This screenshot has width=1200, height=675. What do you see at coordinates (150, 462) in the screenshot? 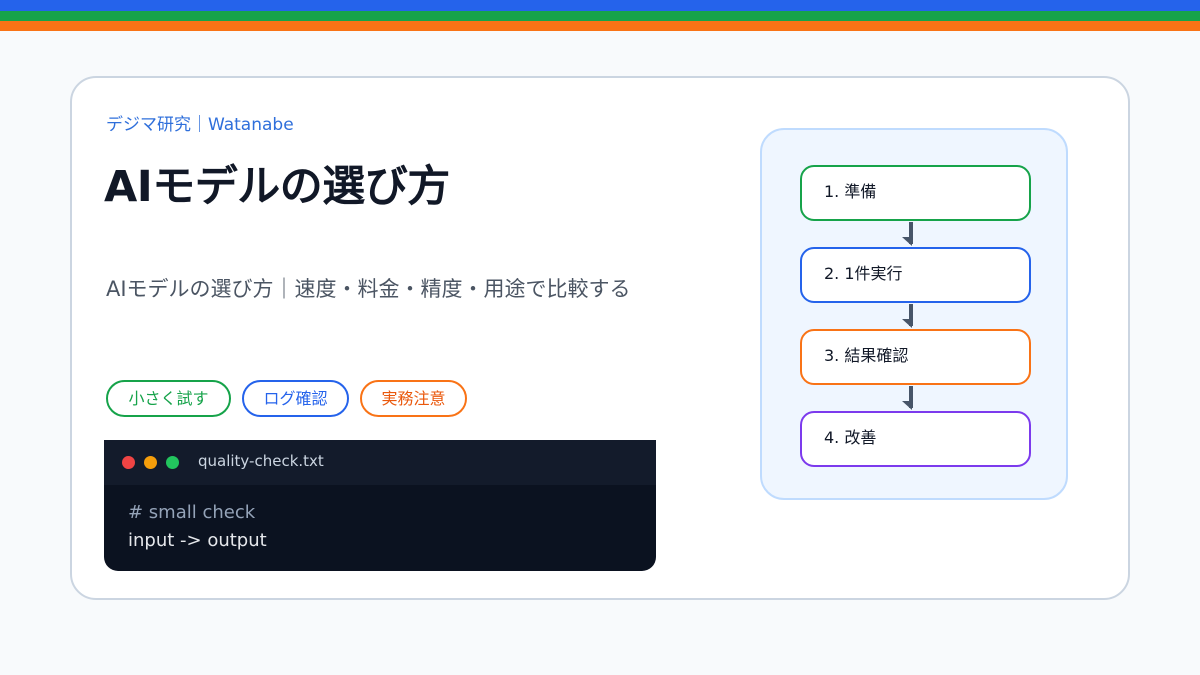
I see `window-minimize-dot-icon` at bounding box center [150, 462].